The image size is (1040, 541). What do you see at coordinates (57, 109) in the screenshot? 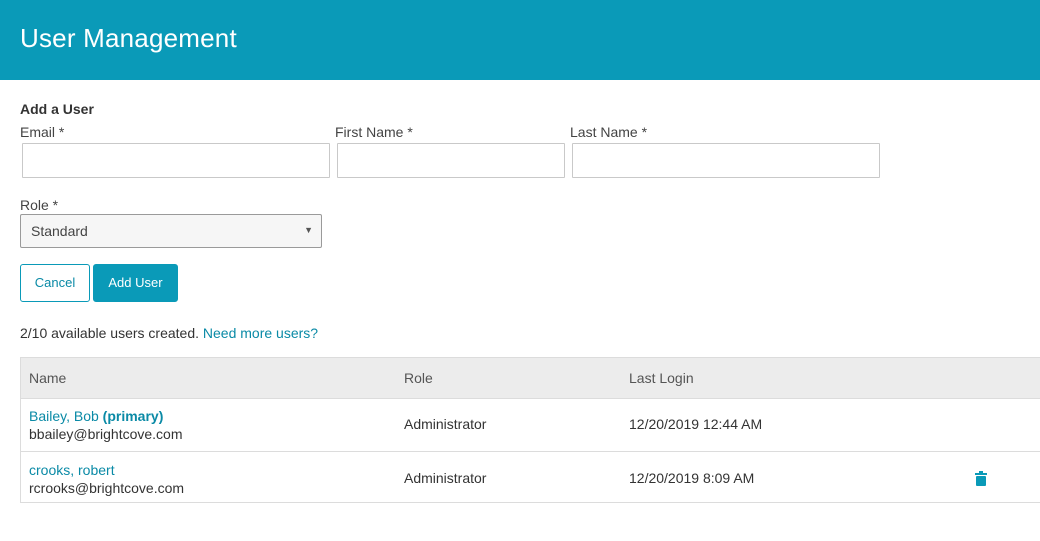
I see `add-user-heading: Add a User` at bounding box center [57, 109].